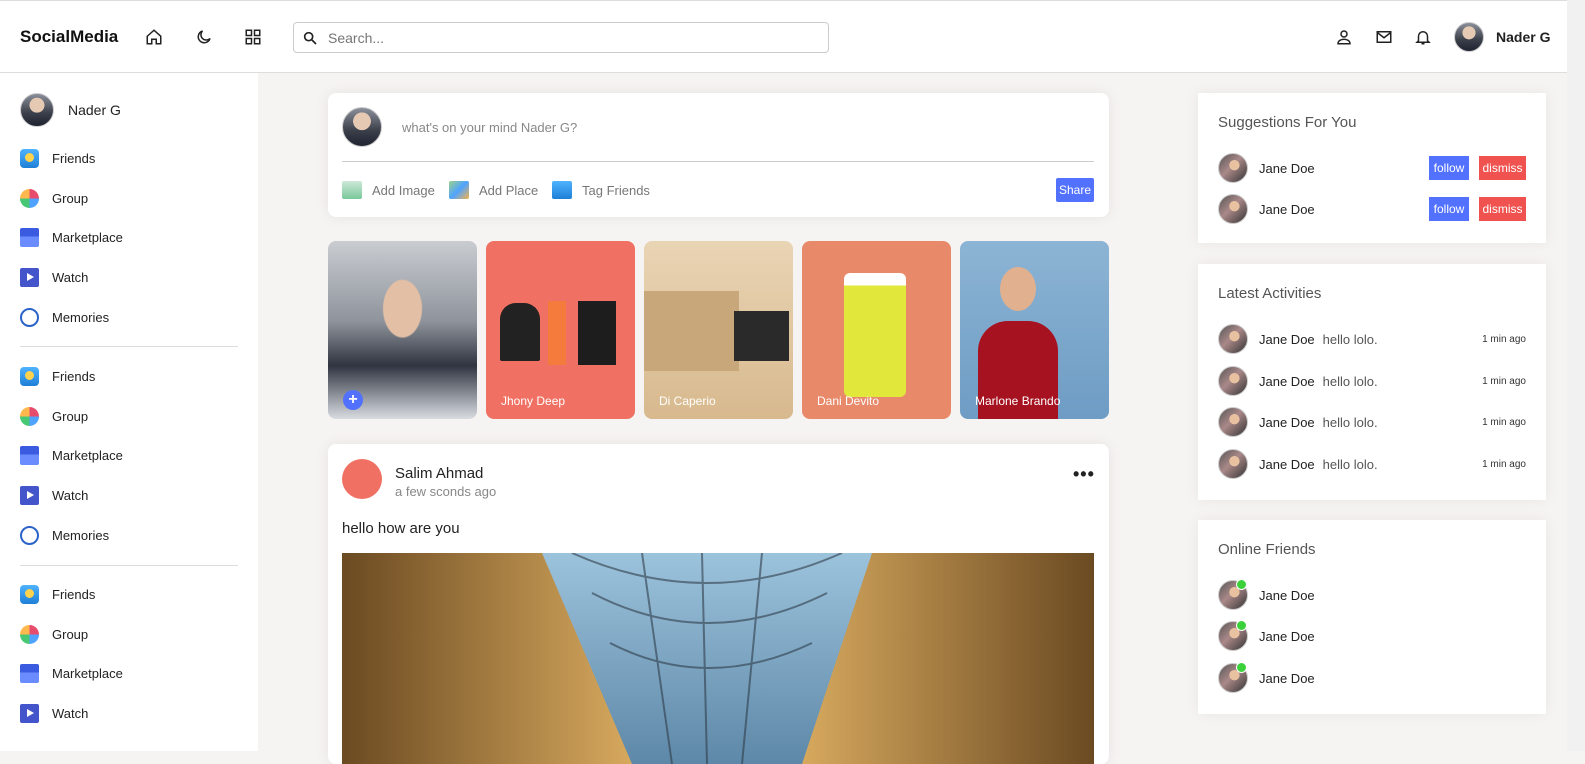 This screenshot has width=1585, height=764. Describe the element at coordinates (1372, 464) in the screenshot. I see `activity-row: Jane Doe hello lolo. 1 min ago` at that location.